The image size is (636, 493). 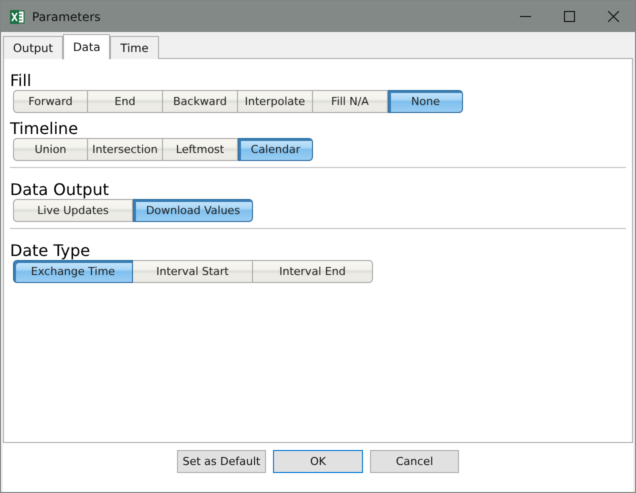 I want to click on option-button: None, so click(x=425, y=101).